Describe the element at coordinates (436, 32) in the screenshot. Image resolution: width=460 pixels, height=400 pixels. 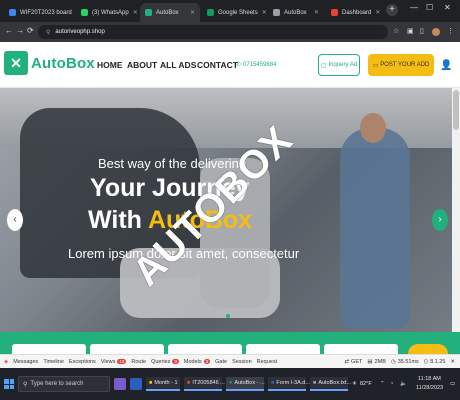
I see `profile-avatar` at that location.